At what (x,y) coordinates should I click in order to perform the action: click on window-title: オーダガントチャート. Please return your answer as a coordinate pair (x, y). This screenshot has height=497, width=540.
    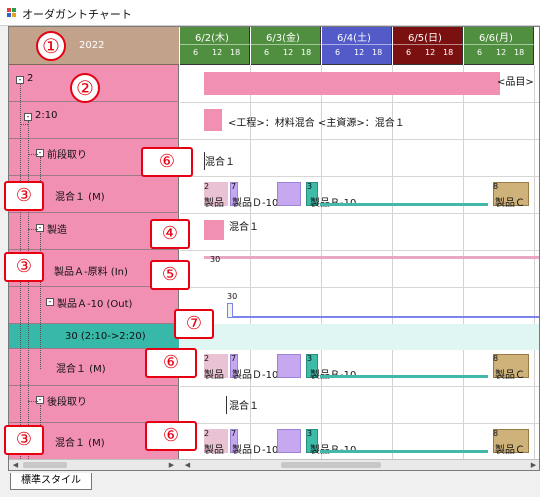
    Looking at the image, I should click on (77, 14).